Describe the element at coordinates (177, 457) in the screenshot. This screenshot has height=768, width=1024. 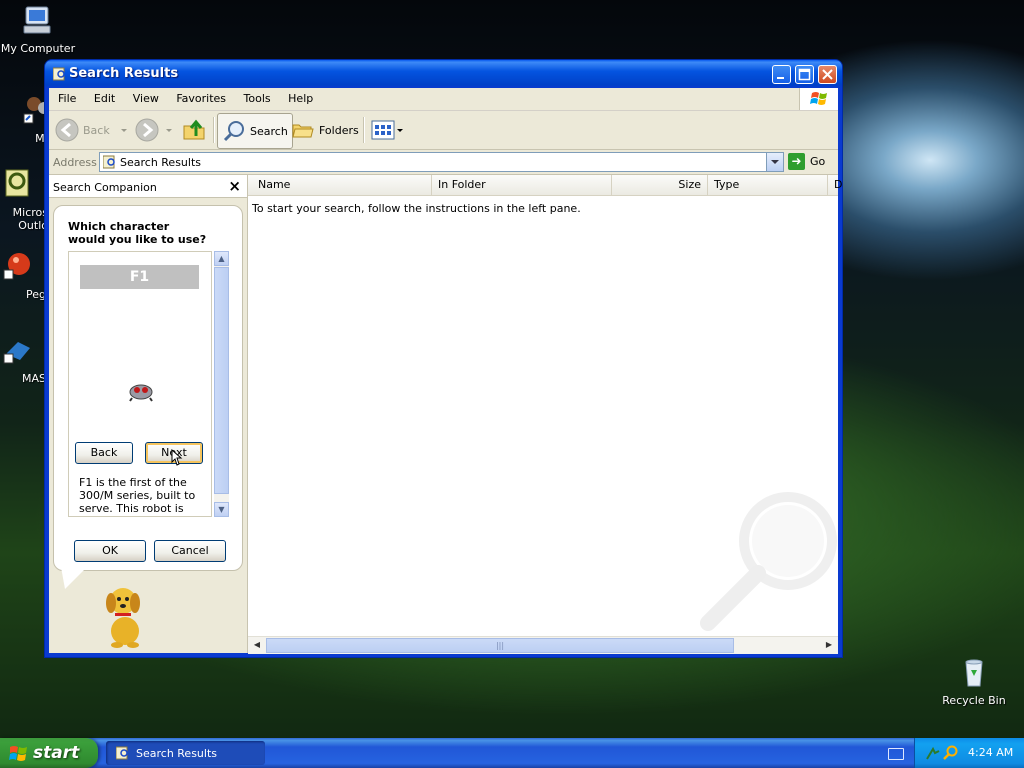
I see `mouse-cursor-icon` at that location.